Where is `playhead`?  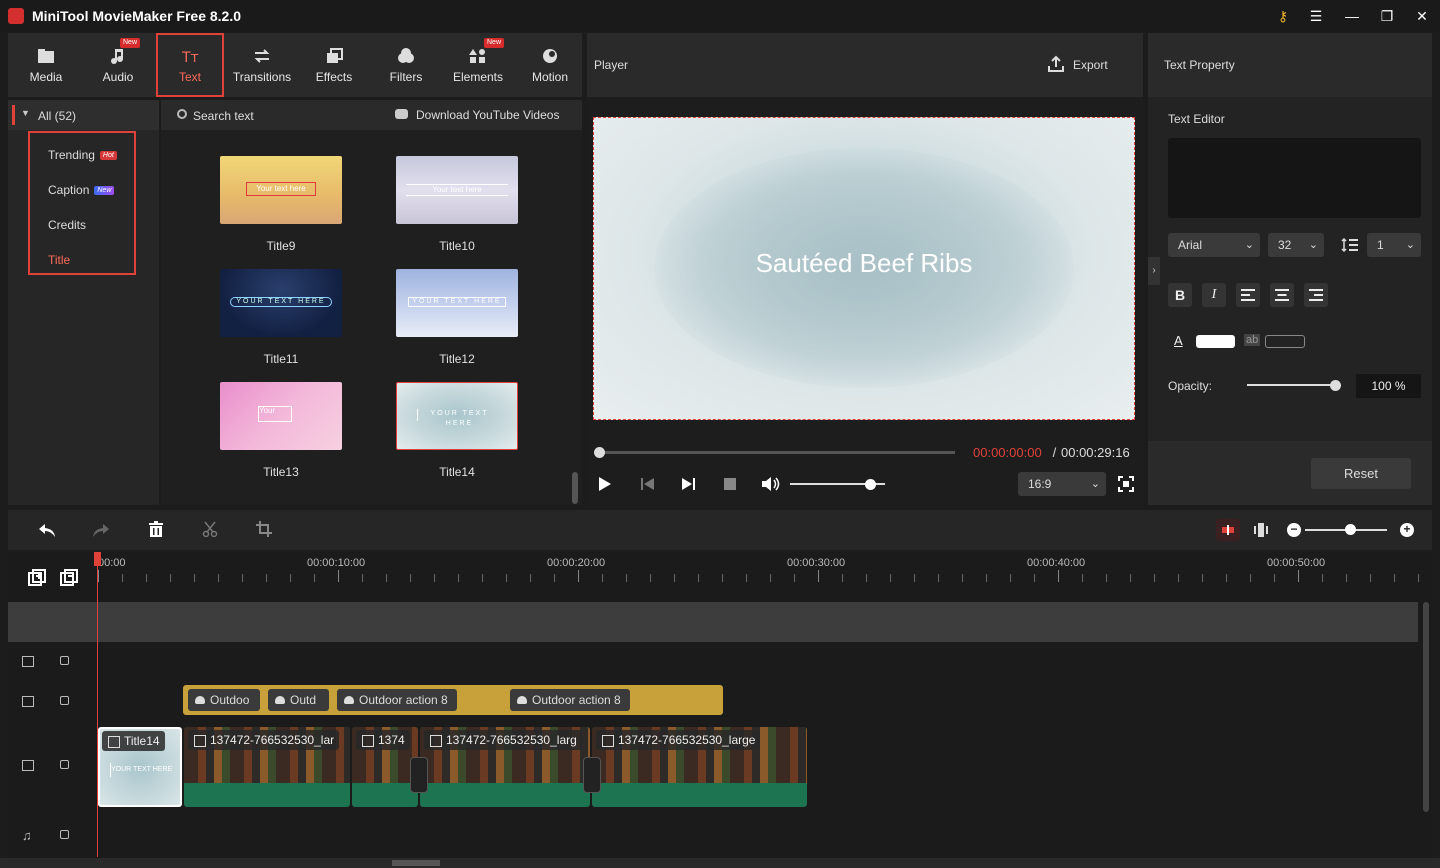
playhead is located at coordinates (97, 704).